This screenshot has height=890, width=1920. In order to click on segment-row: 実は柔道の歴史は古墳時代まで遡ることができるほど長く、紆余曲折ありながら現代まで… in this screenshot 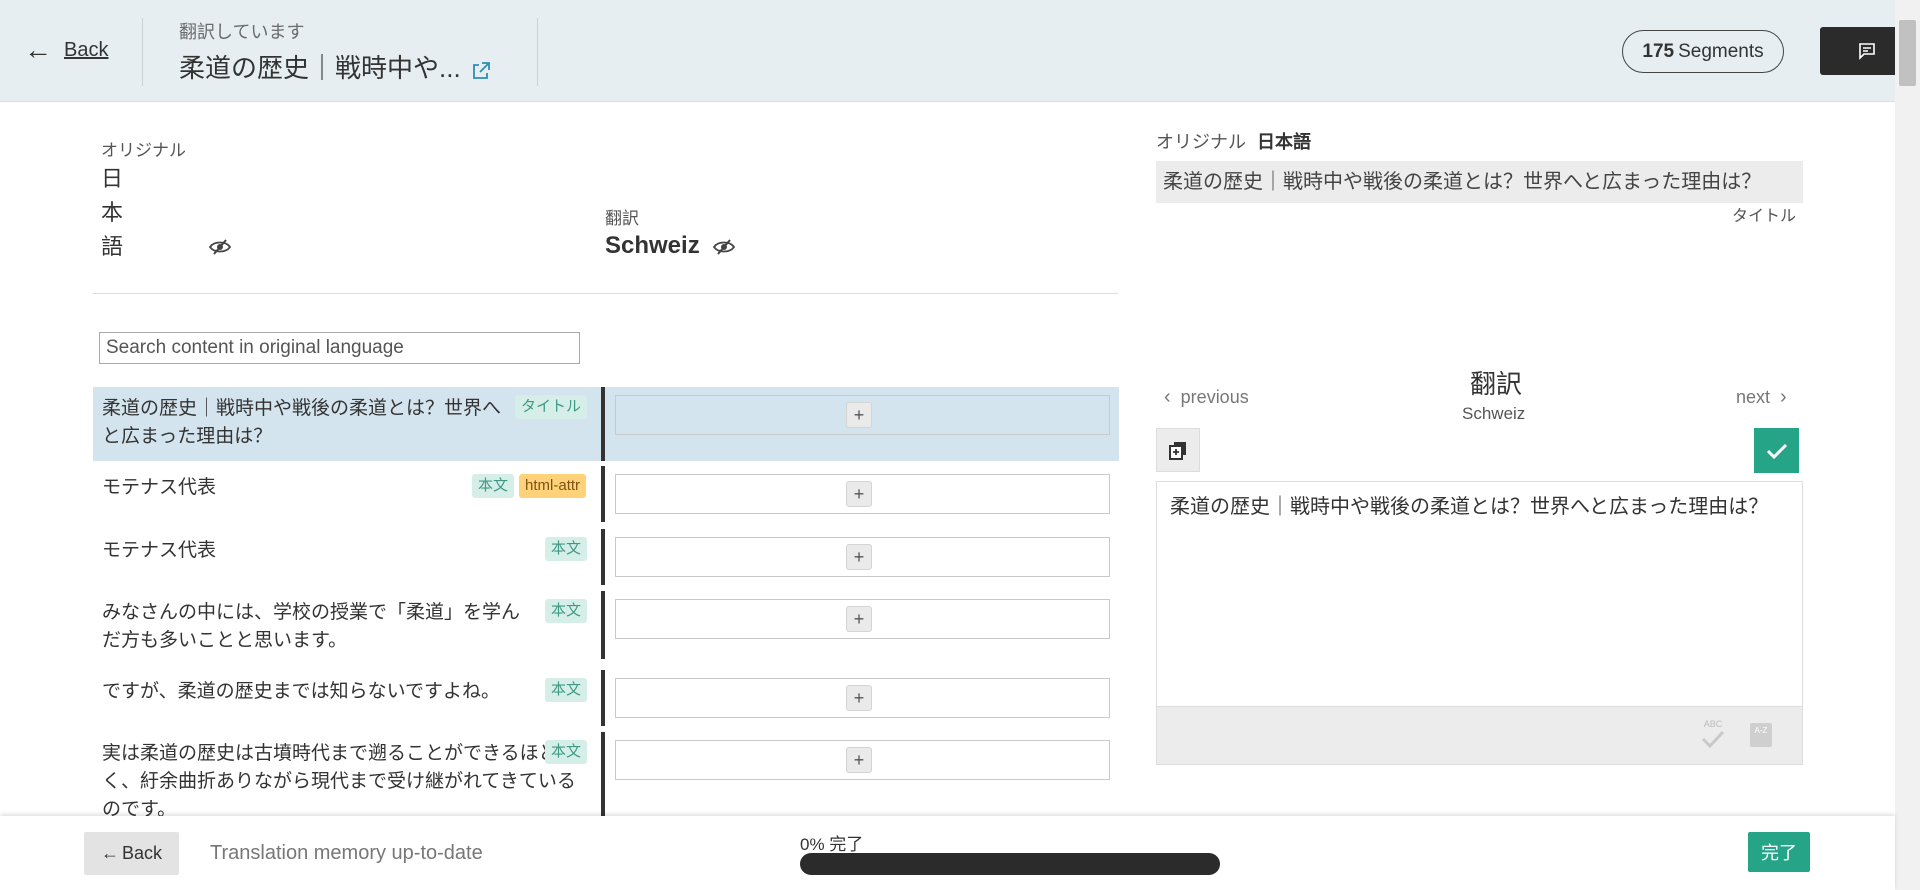, I will do `click(606, 774)`.